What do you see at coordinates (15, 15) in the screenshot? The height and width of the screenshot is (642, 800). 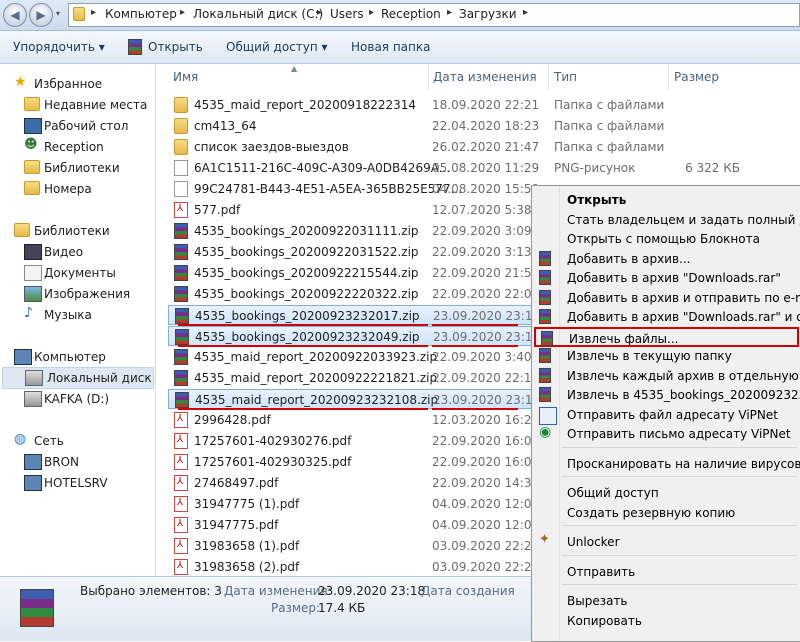 I see `back-icon: ◀` at bounding box center [15, 15].